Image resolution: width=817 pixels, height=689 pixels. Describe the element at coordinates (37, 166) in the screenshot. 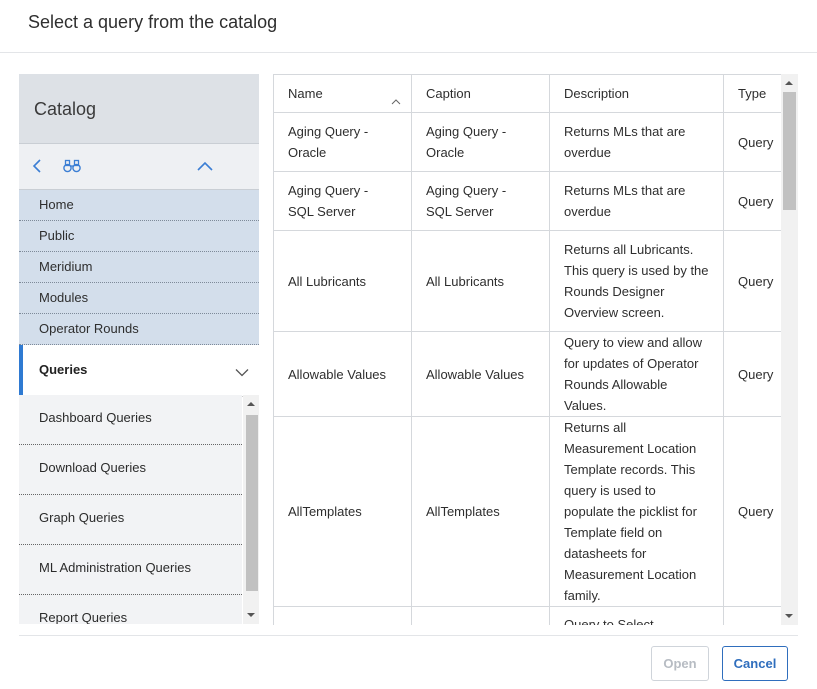

I see `chevron-left-icon` at that location.